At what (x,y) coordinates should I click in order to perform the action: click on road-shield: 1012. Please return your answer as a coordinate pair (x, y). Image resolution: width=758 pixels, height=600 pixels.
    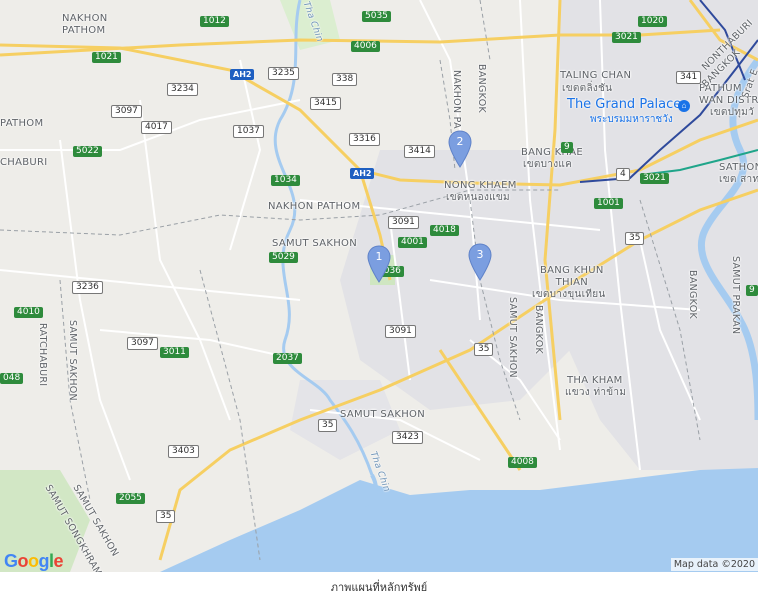
    Looking at the image, I should click on (214, 21).